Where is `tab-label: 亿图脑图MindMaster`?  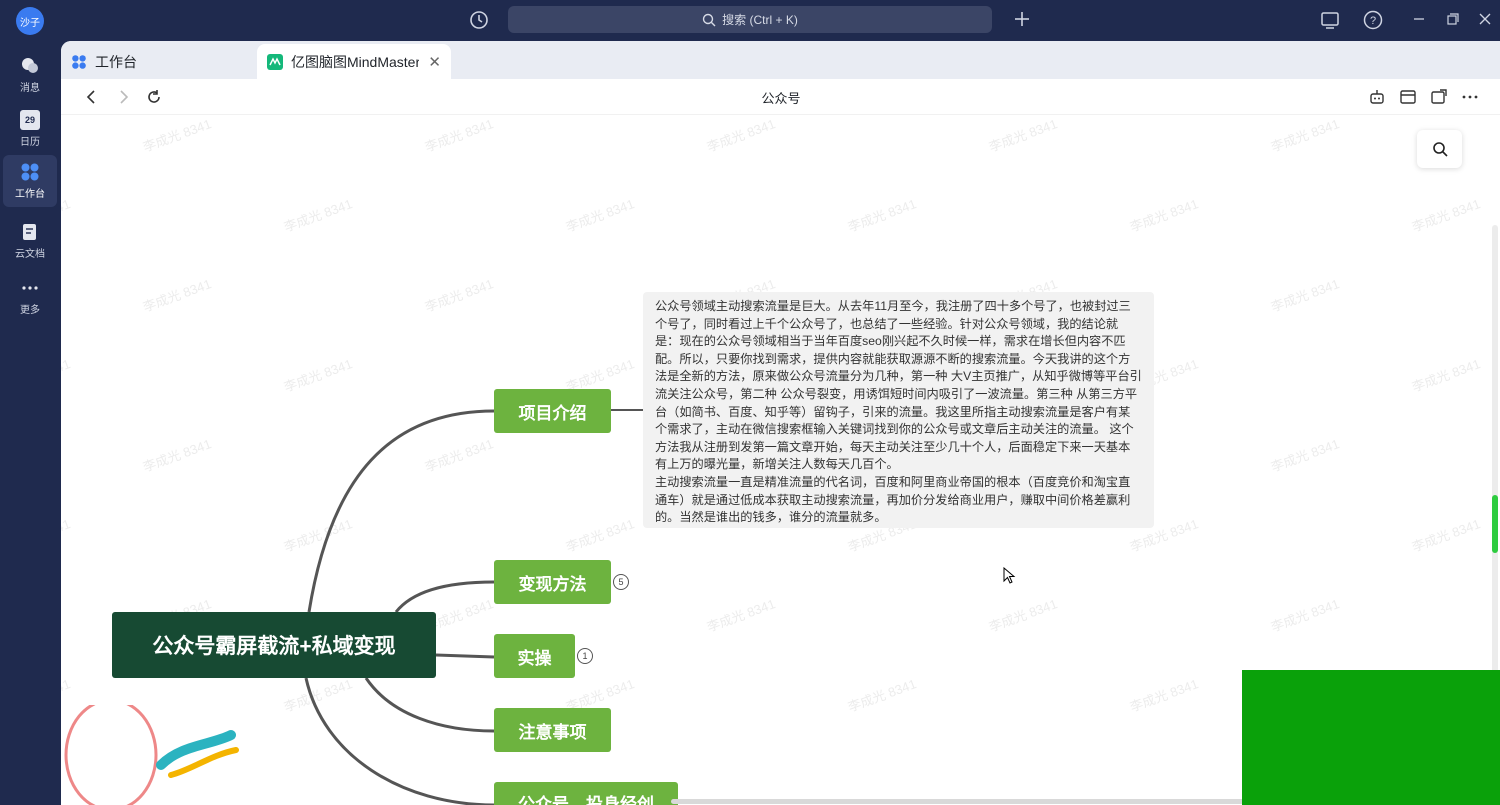
tab-label: 亿图脑图MindMaster is located at coordinates (355, 61).